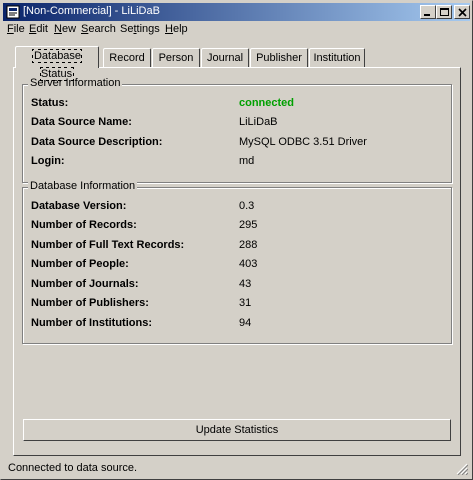 The image size is (473, 480). I want to click on row-value: 94, so click(245, 323).